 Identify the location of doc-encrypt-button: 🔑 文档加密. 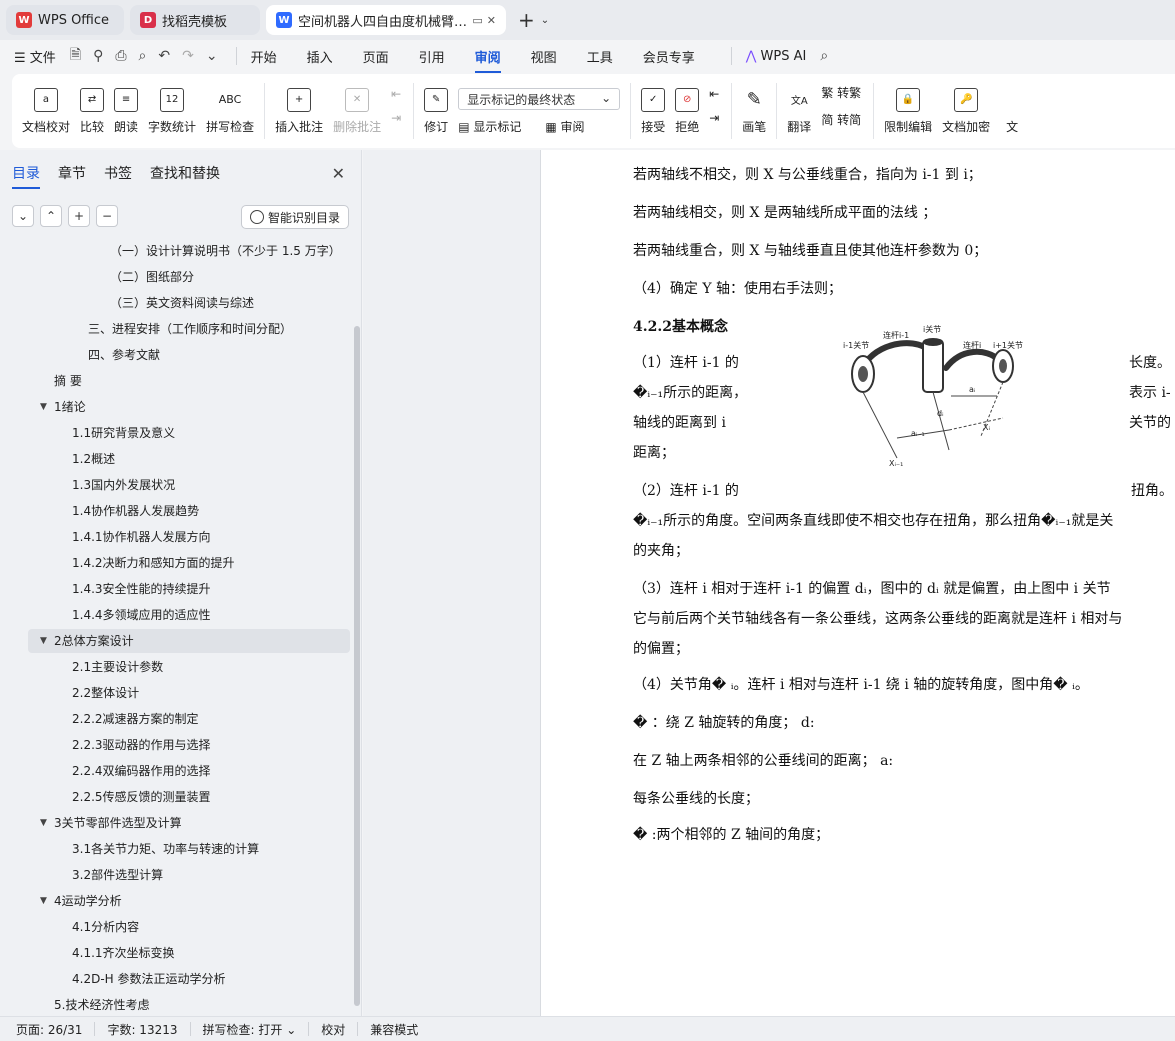
(966, 111).